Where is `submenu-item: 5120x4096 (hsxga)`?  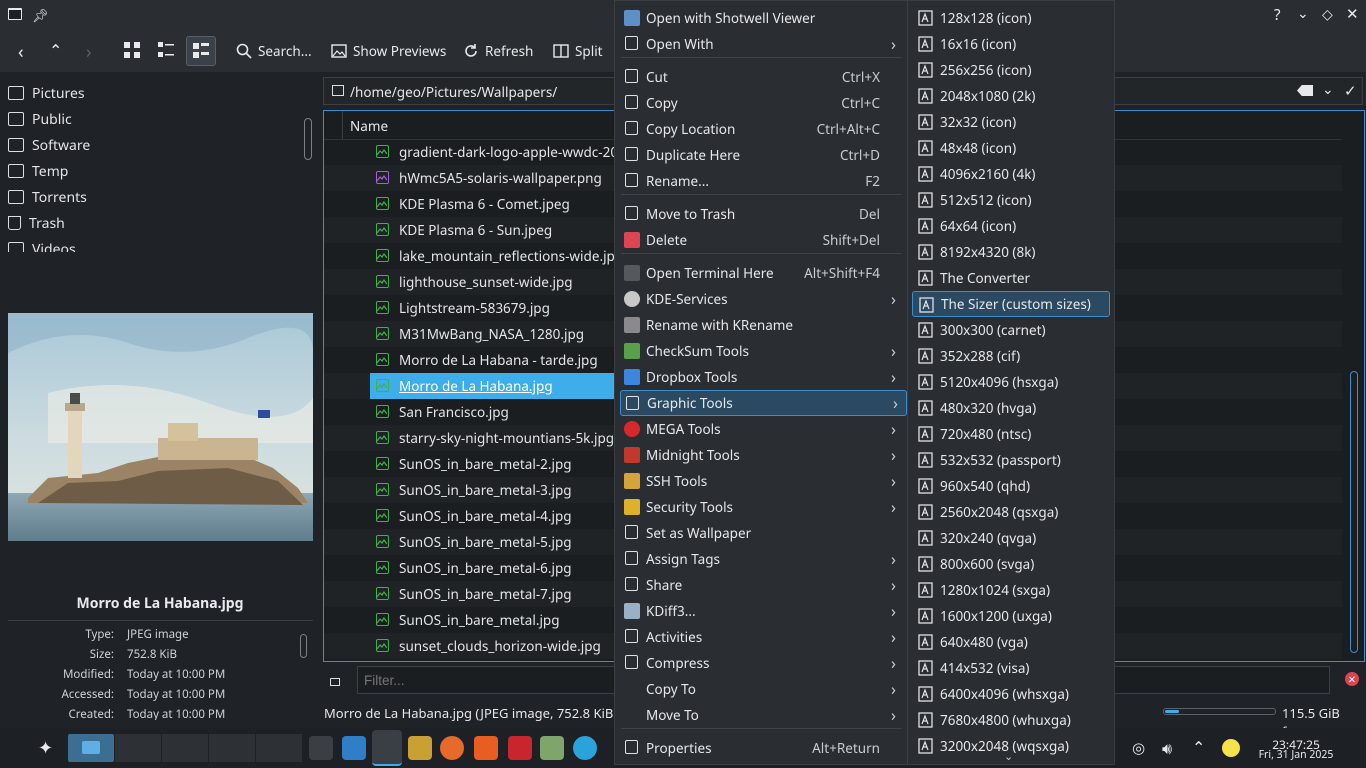
submenu-item: 5120x4096 (hsxga) is located at coordinates (1011, 382).